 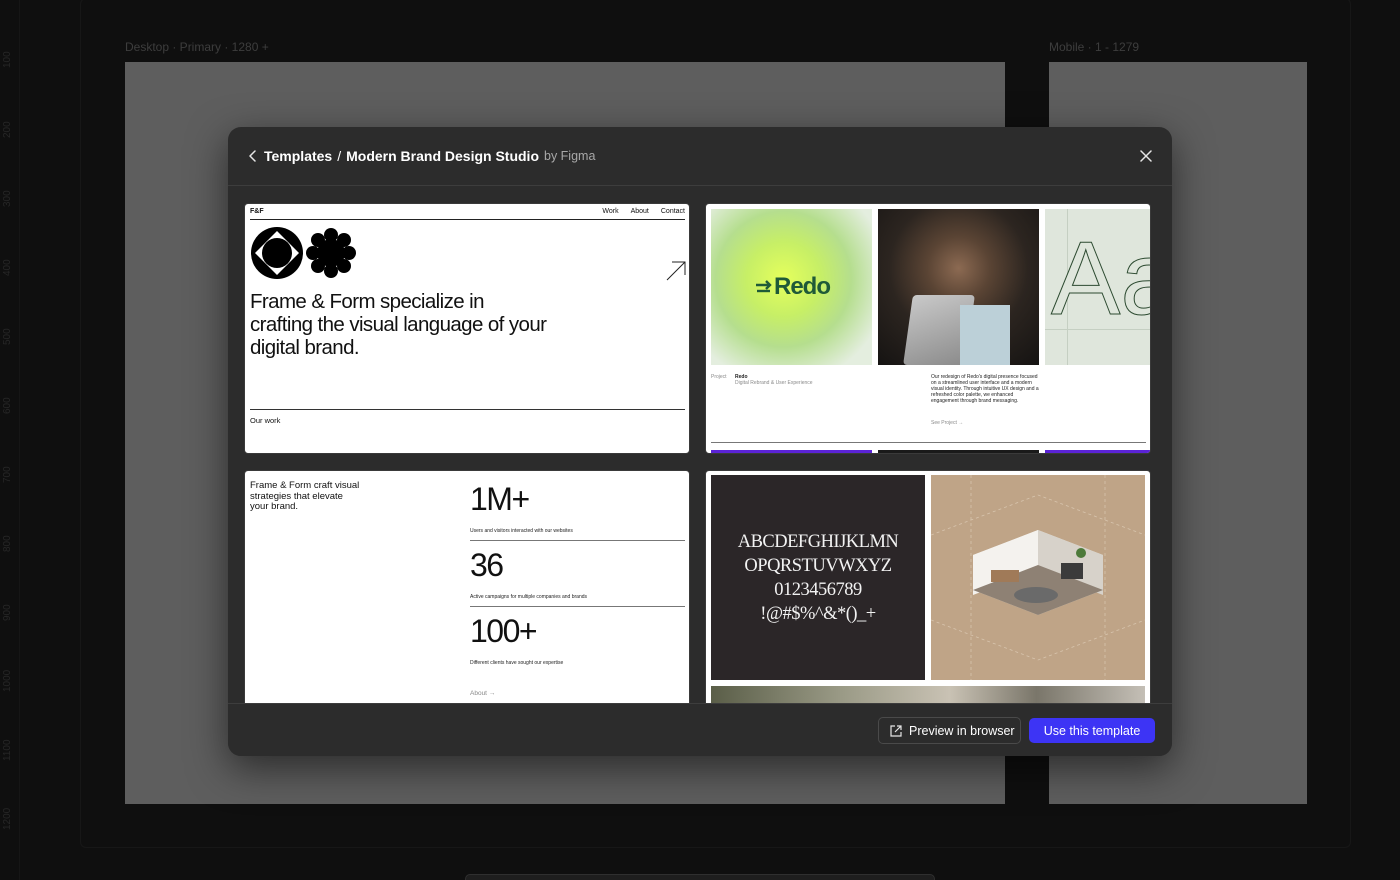 I want to click on project-label: Project, so click(x=719, y=377).